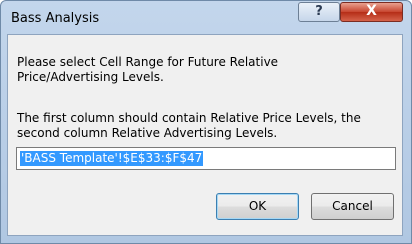 The width and height of the screenshot is (412, 244). What do you see at coordinates (90, 77) in the screenshot?
I see `prompt-text-line-2: Price/Advertising Levels.` at bounding box center [90, 77].